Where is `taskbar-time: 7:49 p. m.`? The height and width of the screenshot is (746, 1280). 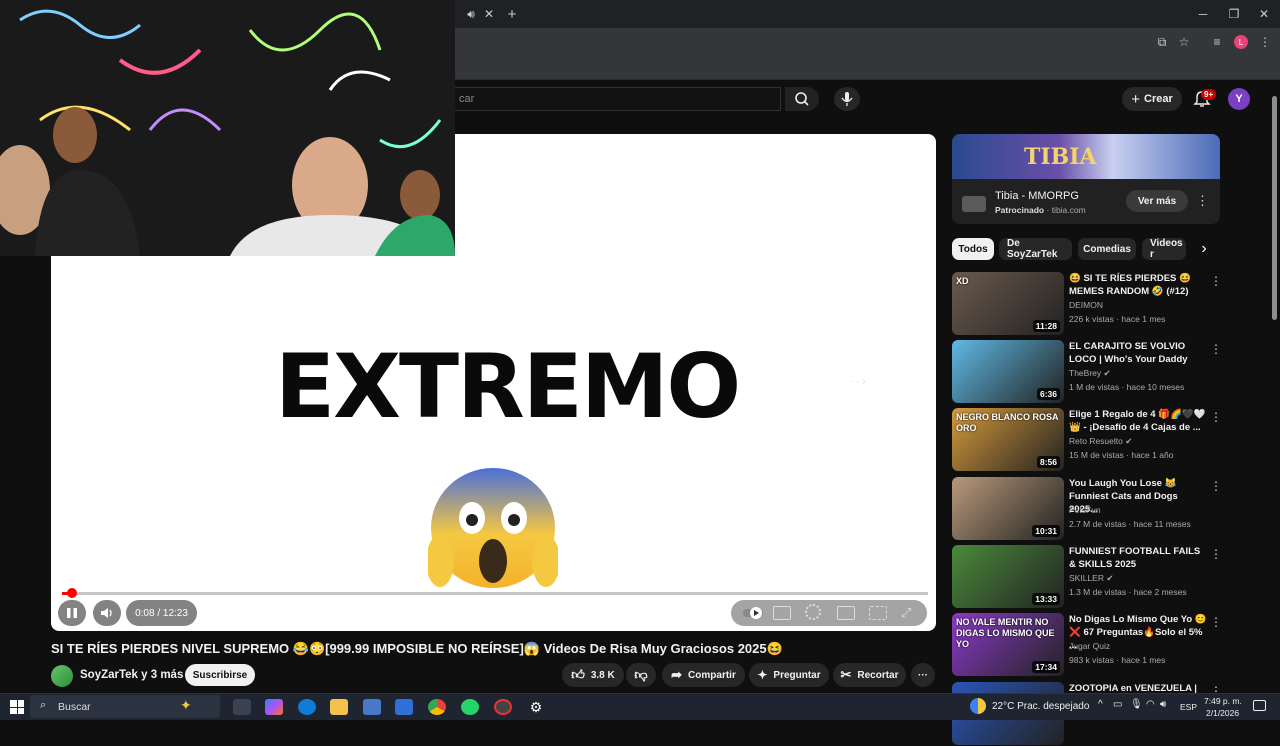 taskbar-time: 7:49 p. m. is located at coordinates (1223, 701).